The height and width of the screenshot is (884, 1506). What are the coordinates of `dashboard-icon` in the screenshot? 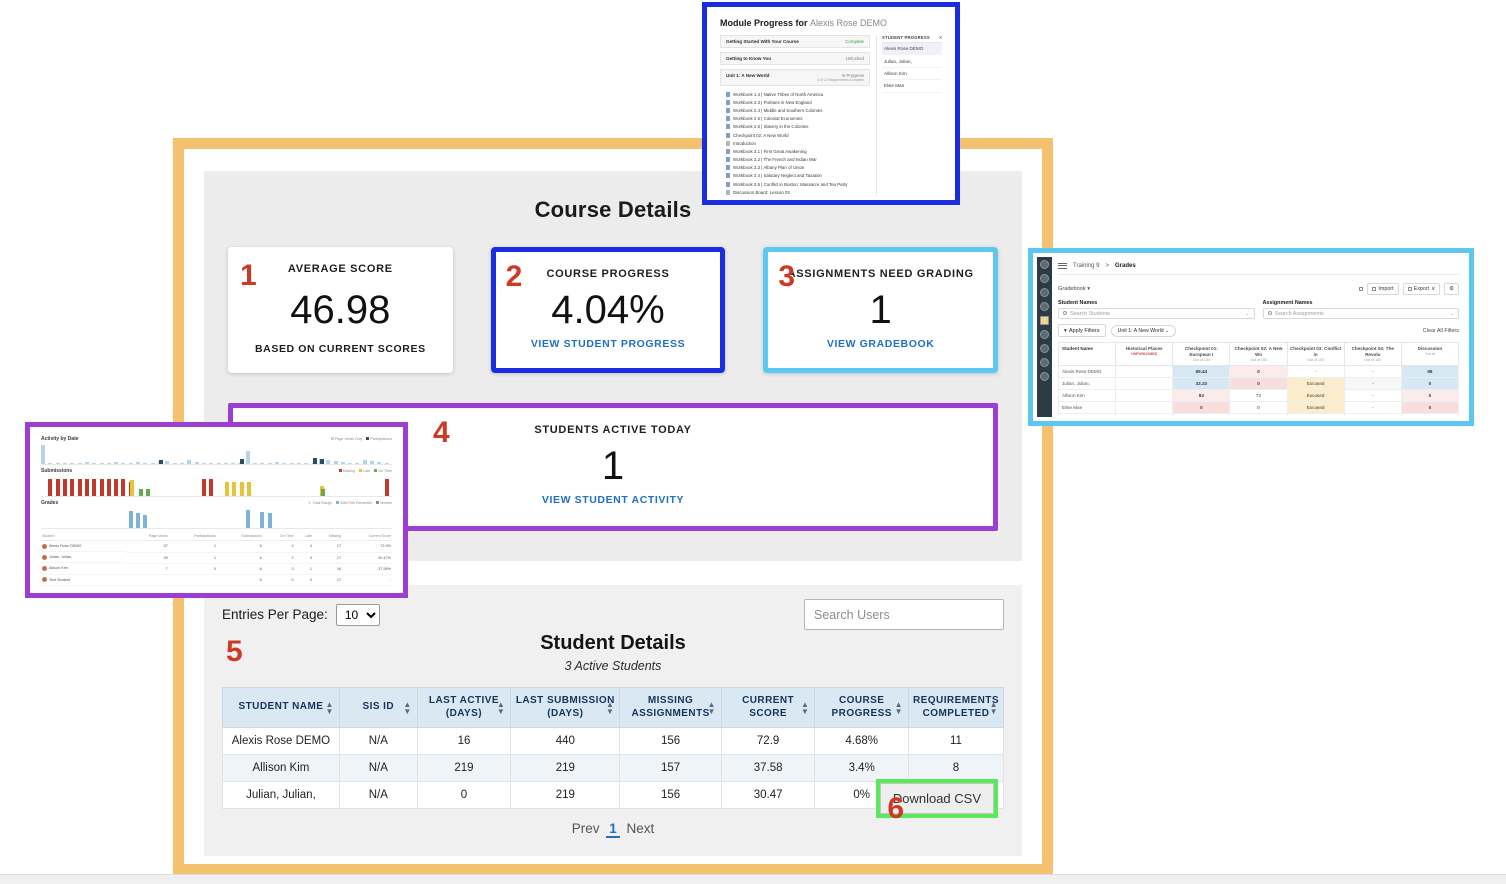 It's located at (1044, 292).